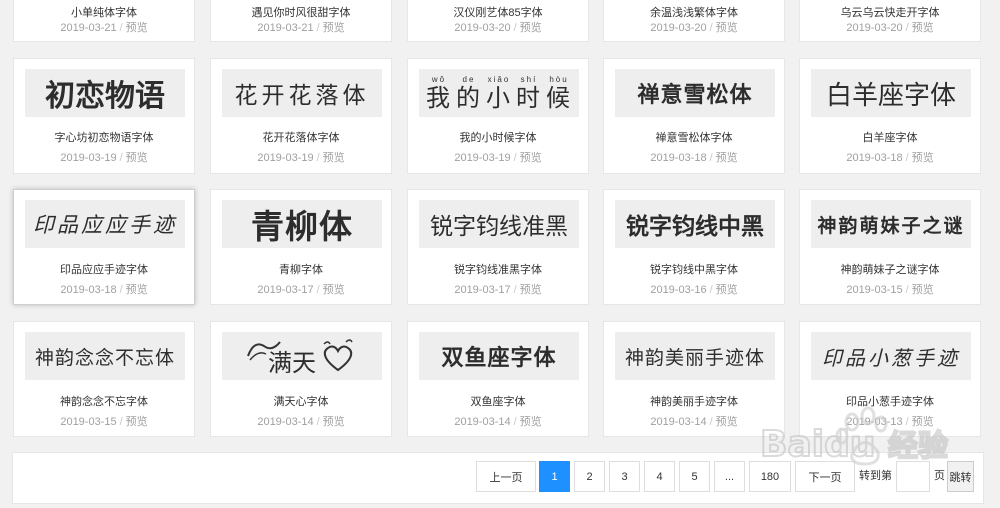 The height and width of the screenshot is (508, 1000). What do you see at coordinates (104, 269) in the screenshot?
I see `card-title: 印品应应手迹字体` at bounding box center [104, 269].